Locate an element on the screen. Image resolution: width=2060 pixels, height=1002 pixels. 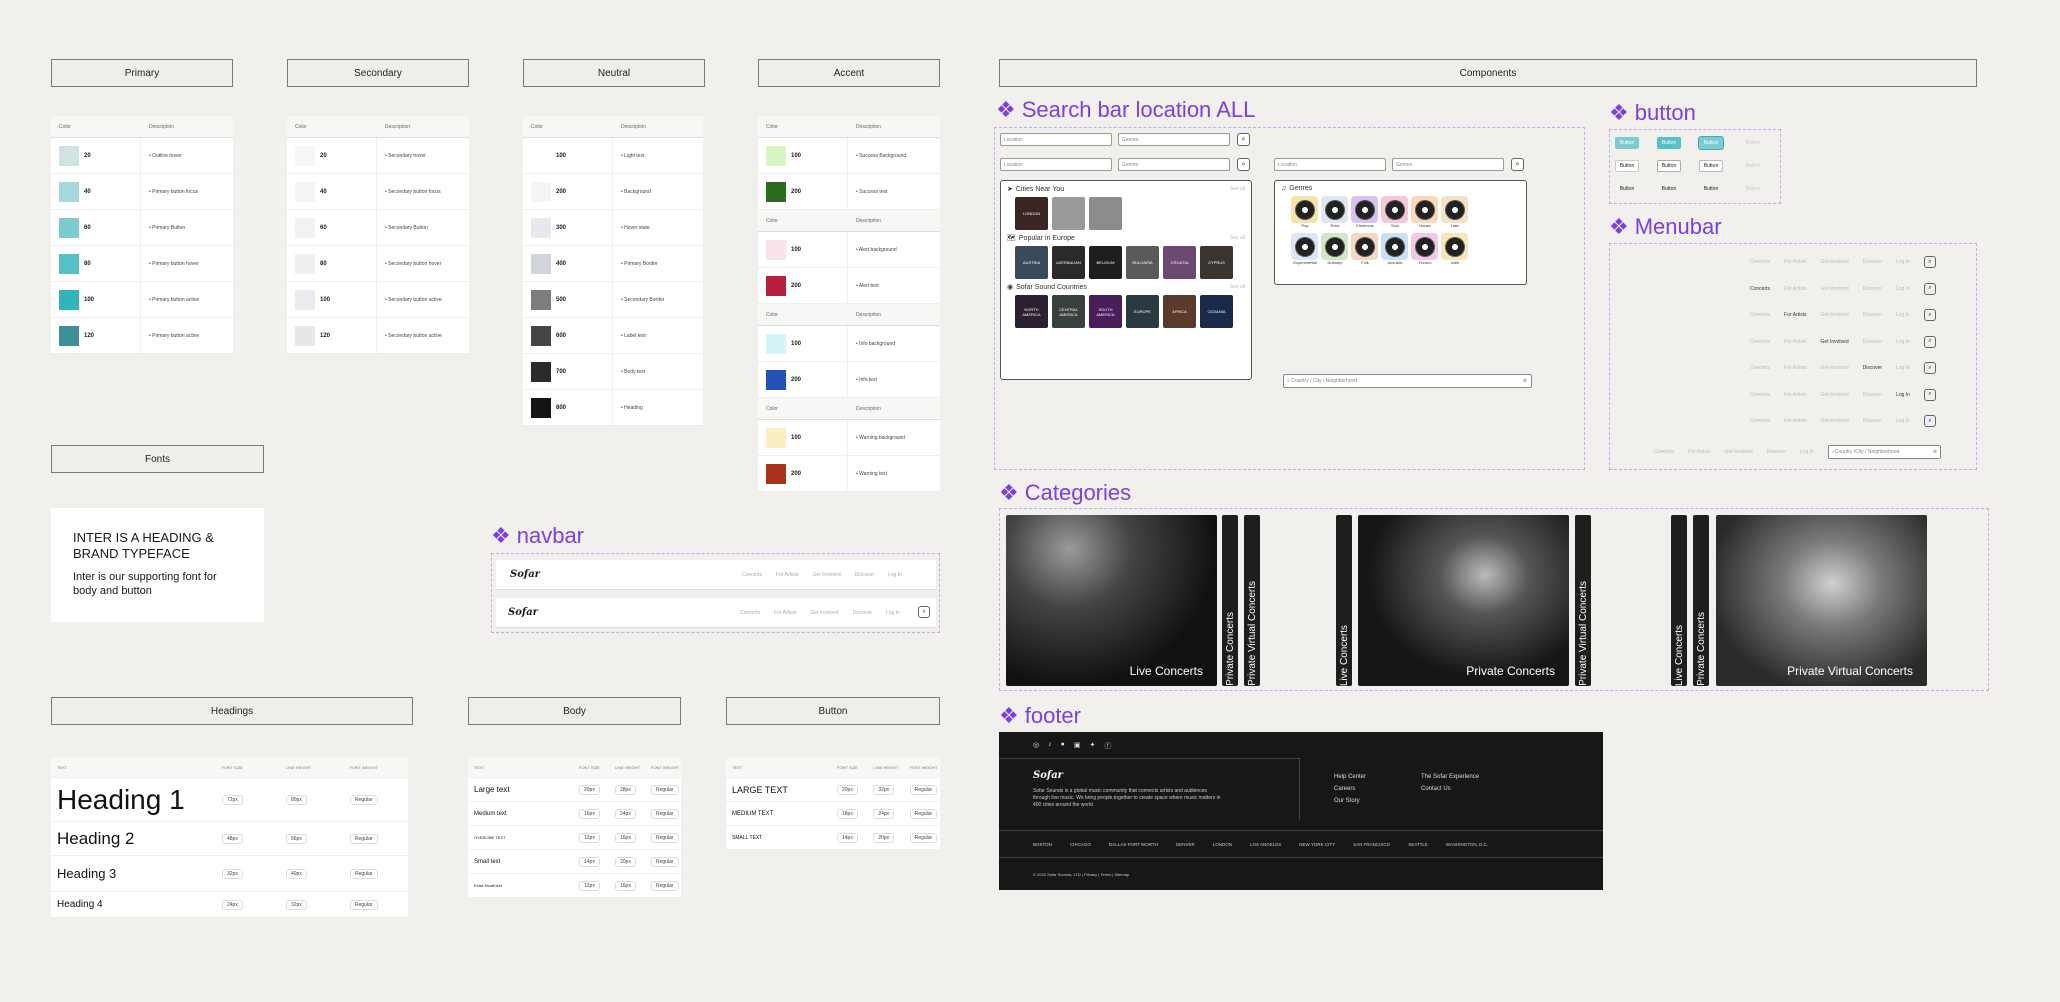
frame-accent: Accent is located at coordinates (849, 73).